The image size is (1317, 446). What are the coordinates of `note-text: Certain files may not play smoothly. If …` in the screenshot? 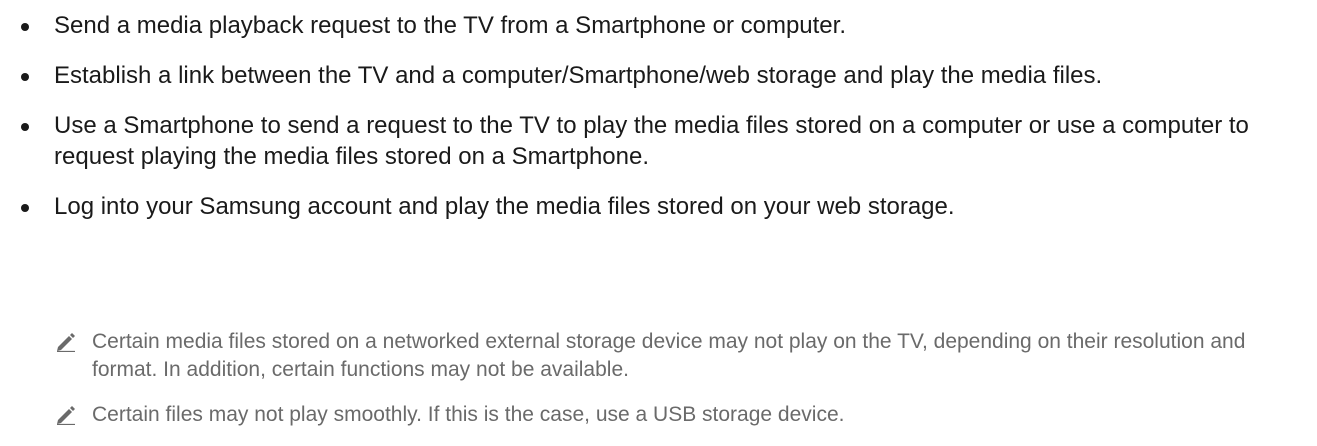 It's located at (468, 414).